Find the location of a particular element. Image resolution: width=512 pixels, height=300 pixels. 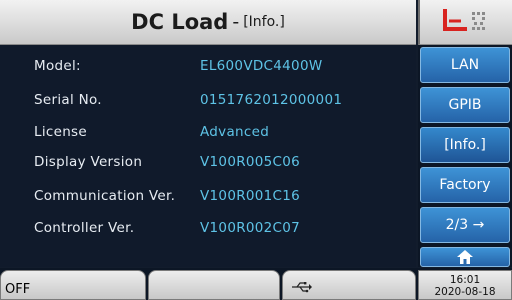

output-status-tab: OFF is located at coordinates (73, 285).